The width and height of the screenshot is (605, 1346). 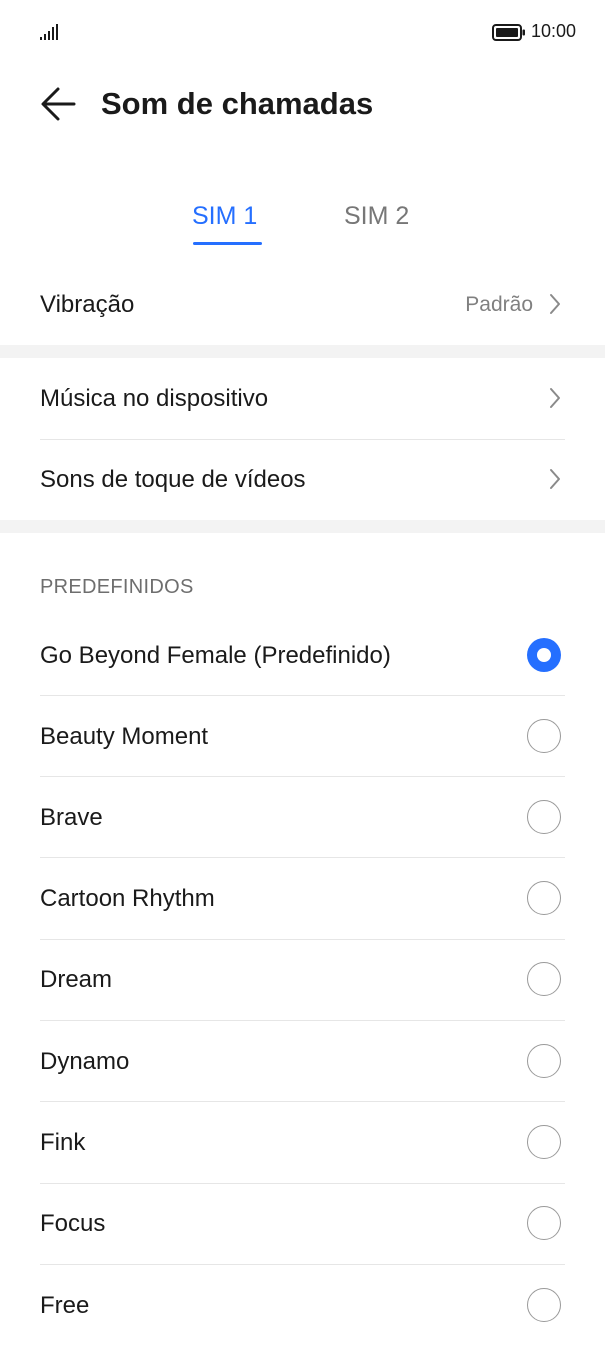 I want to click on ringtone-label: Go Beyond Female (Predefinido), so click(x=215, y=655).